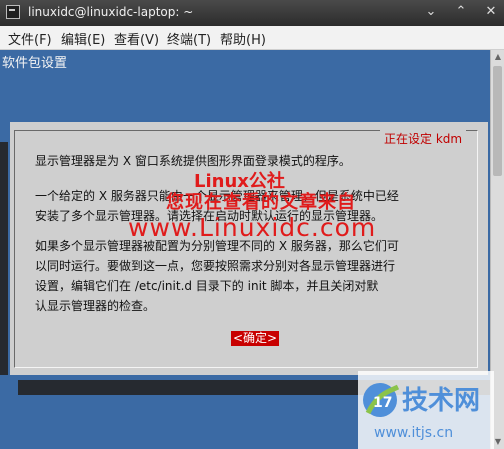 The height and width of the screenshot is (449, 504). Describe the element at coordinates (461, 12) in the screenshot. I see `maximize-icon: ⌃` at that location.